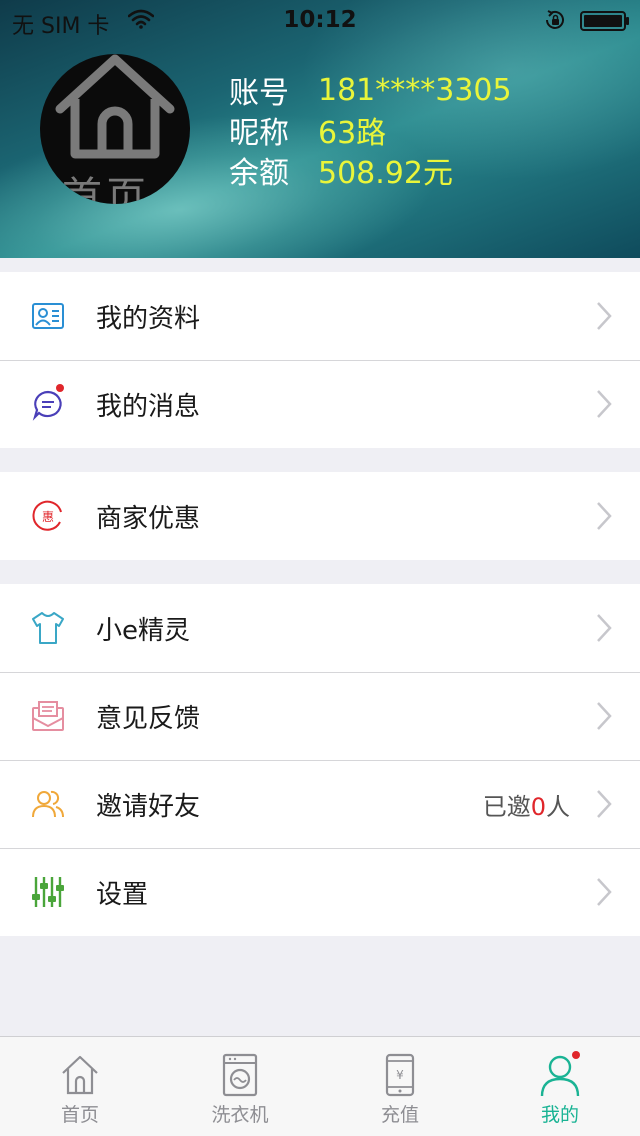 The image size is (640, 1136). I want to click on menu-item-label: 我的资料, so click(148, 318).